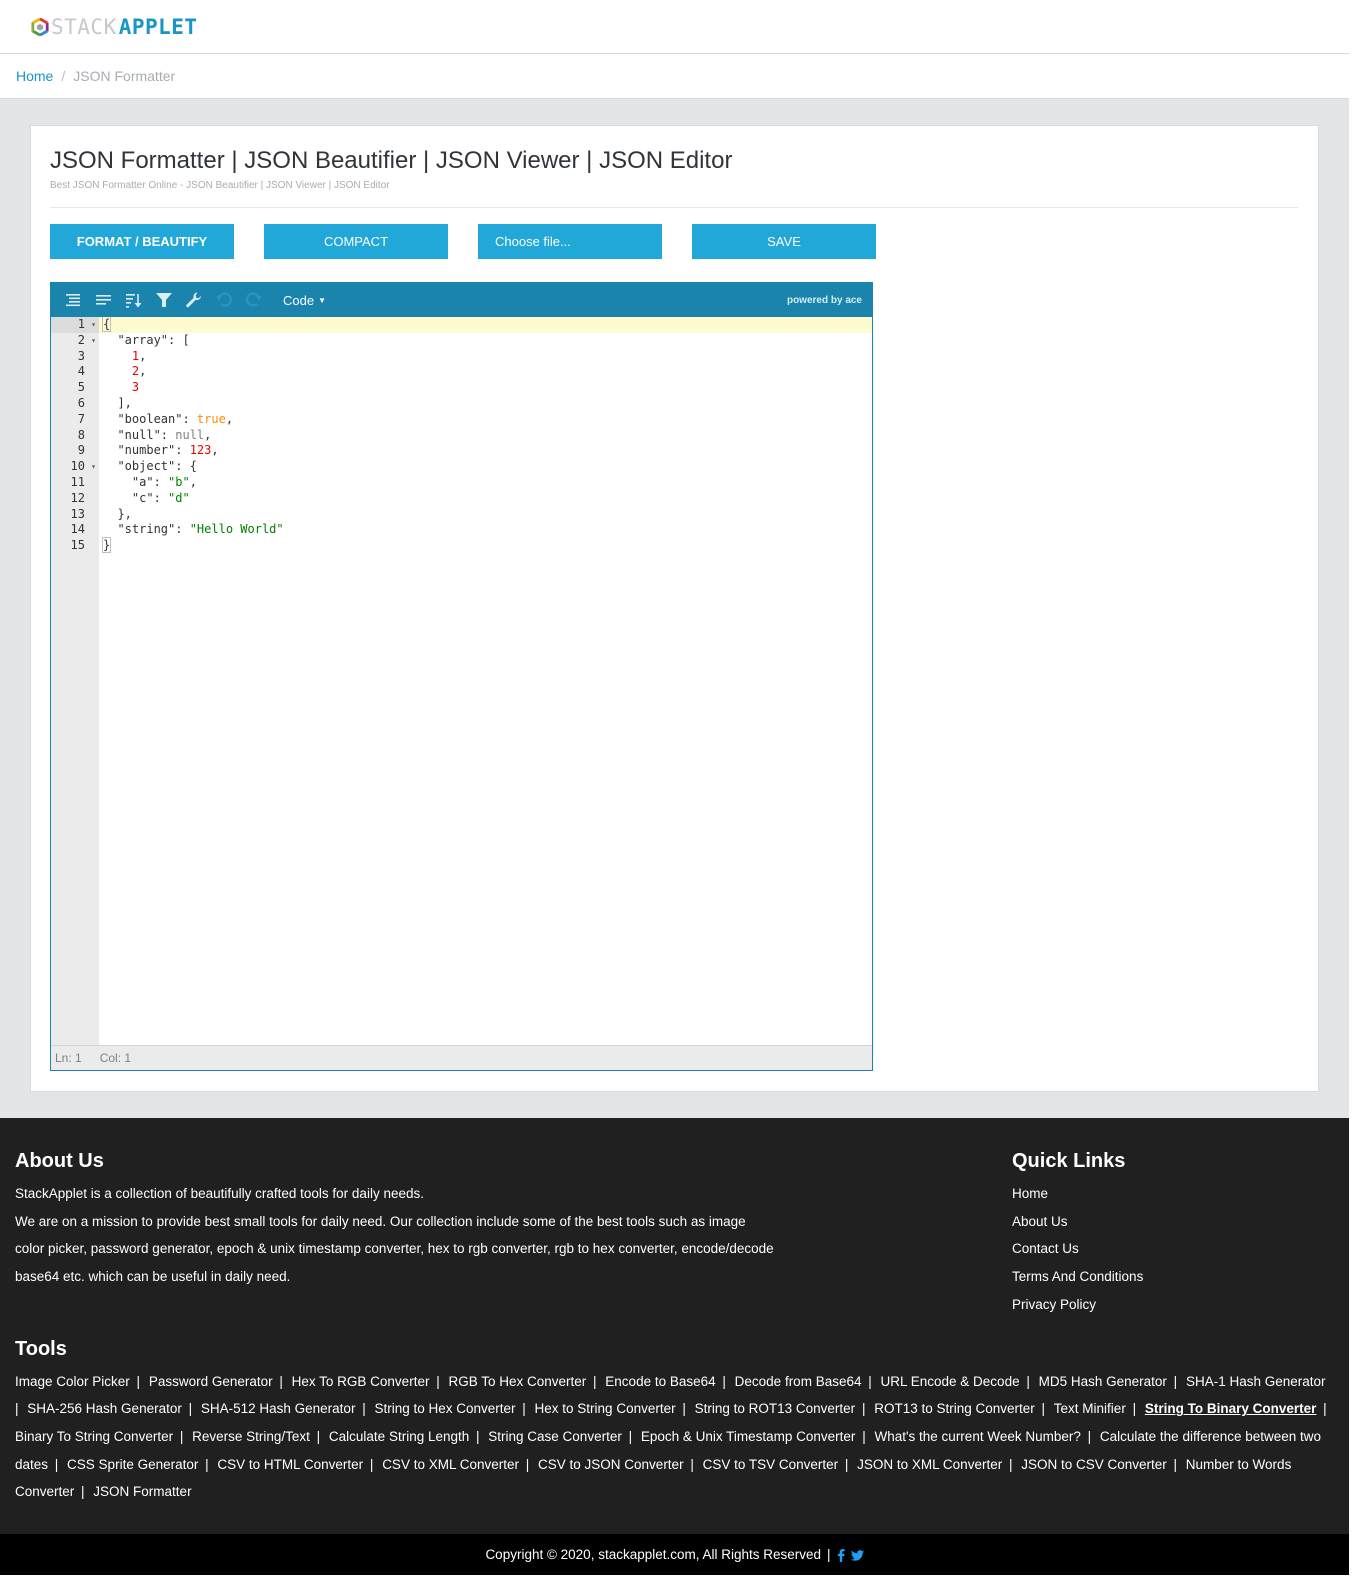 The width and height of the screenshot is (1366, 1588). What do you see at coordinates (134, 300) in the screenshot?
I see `sort-icon` at bounding box center [134, 300].